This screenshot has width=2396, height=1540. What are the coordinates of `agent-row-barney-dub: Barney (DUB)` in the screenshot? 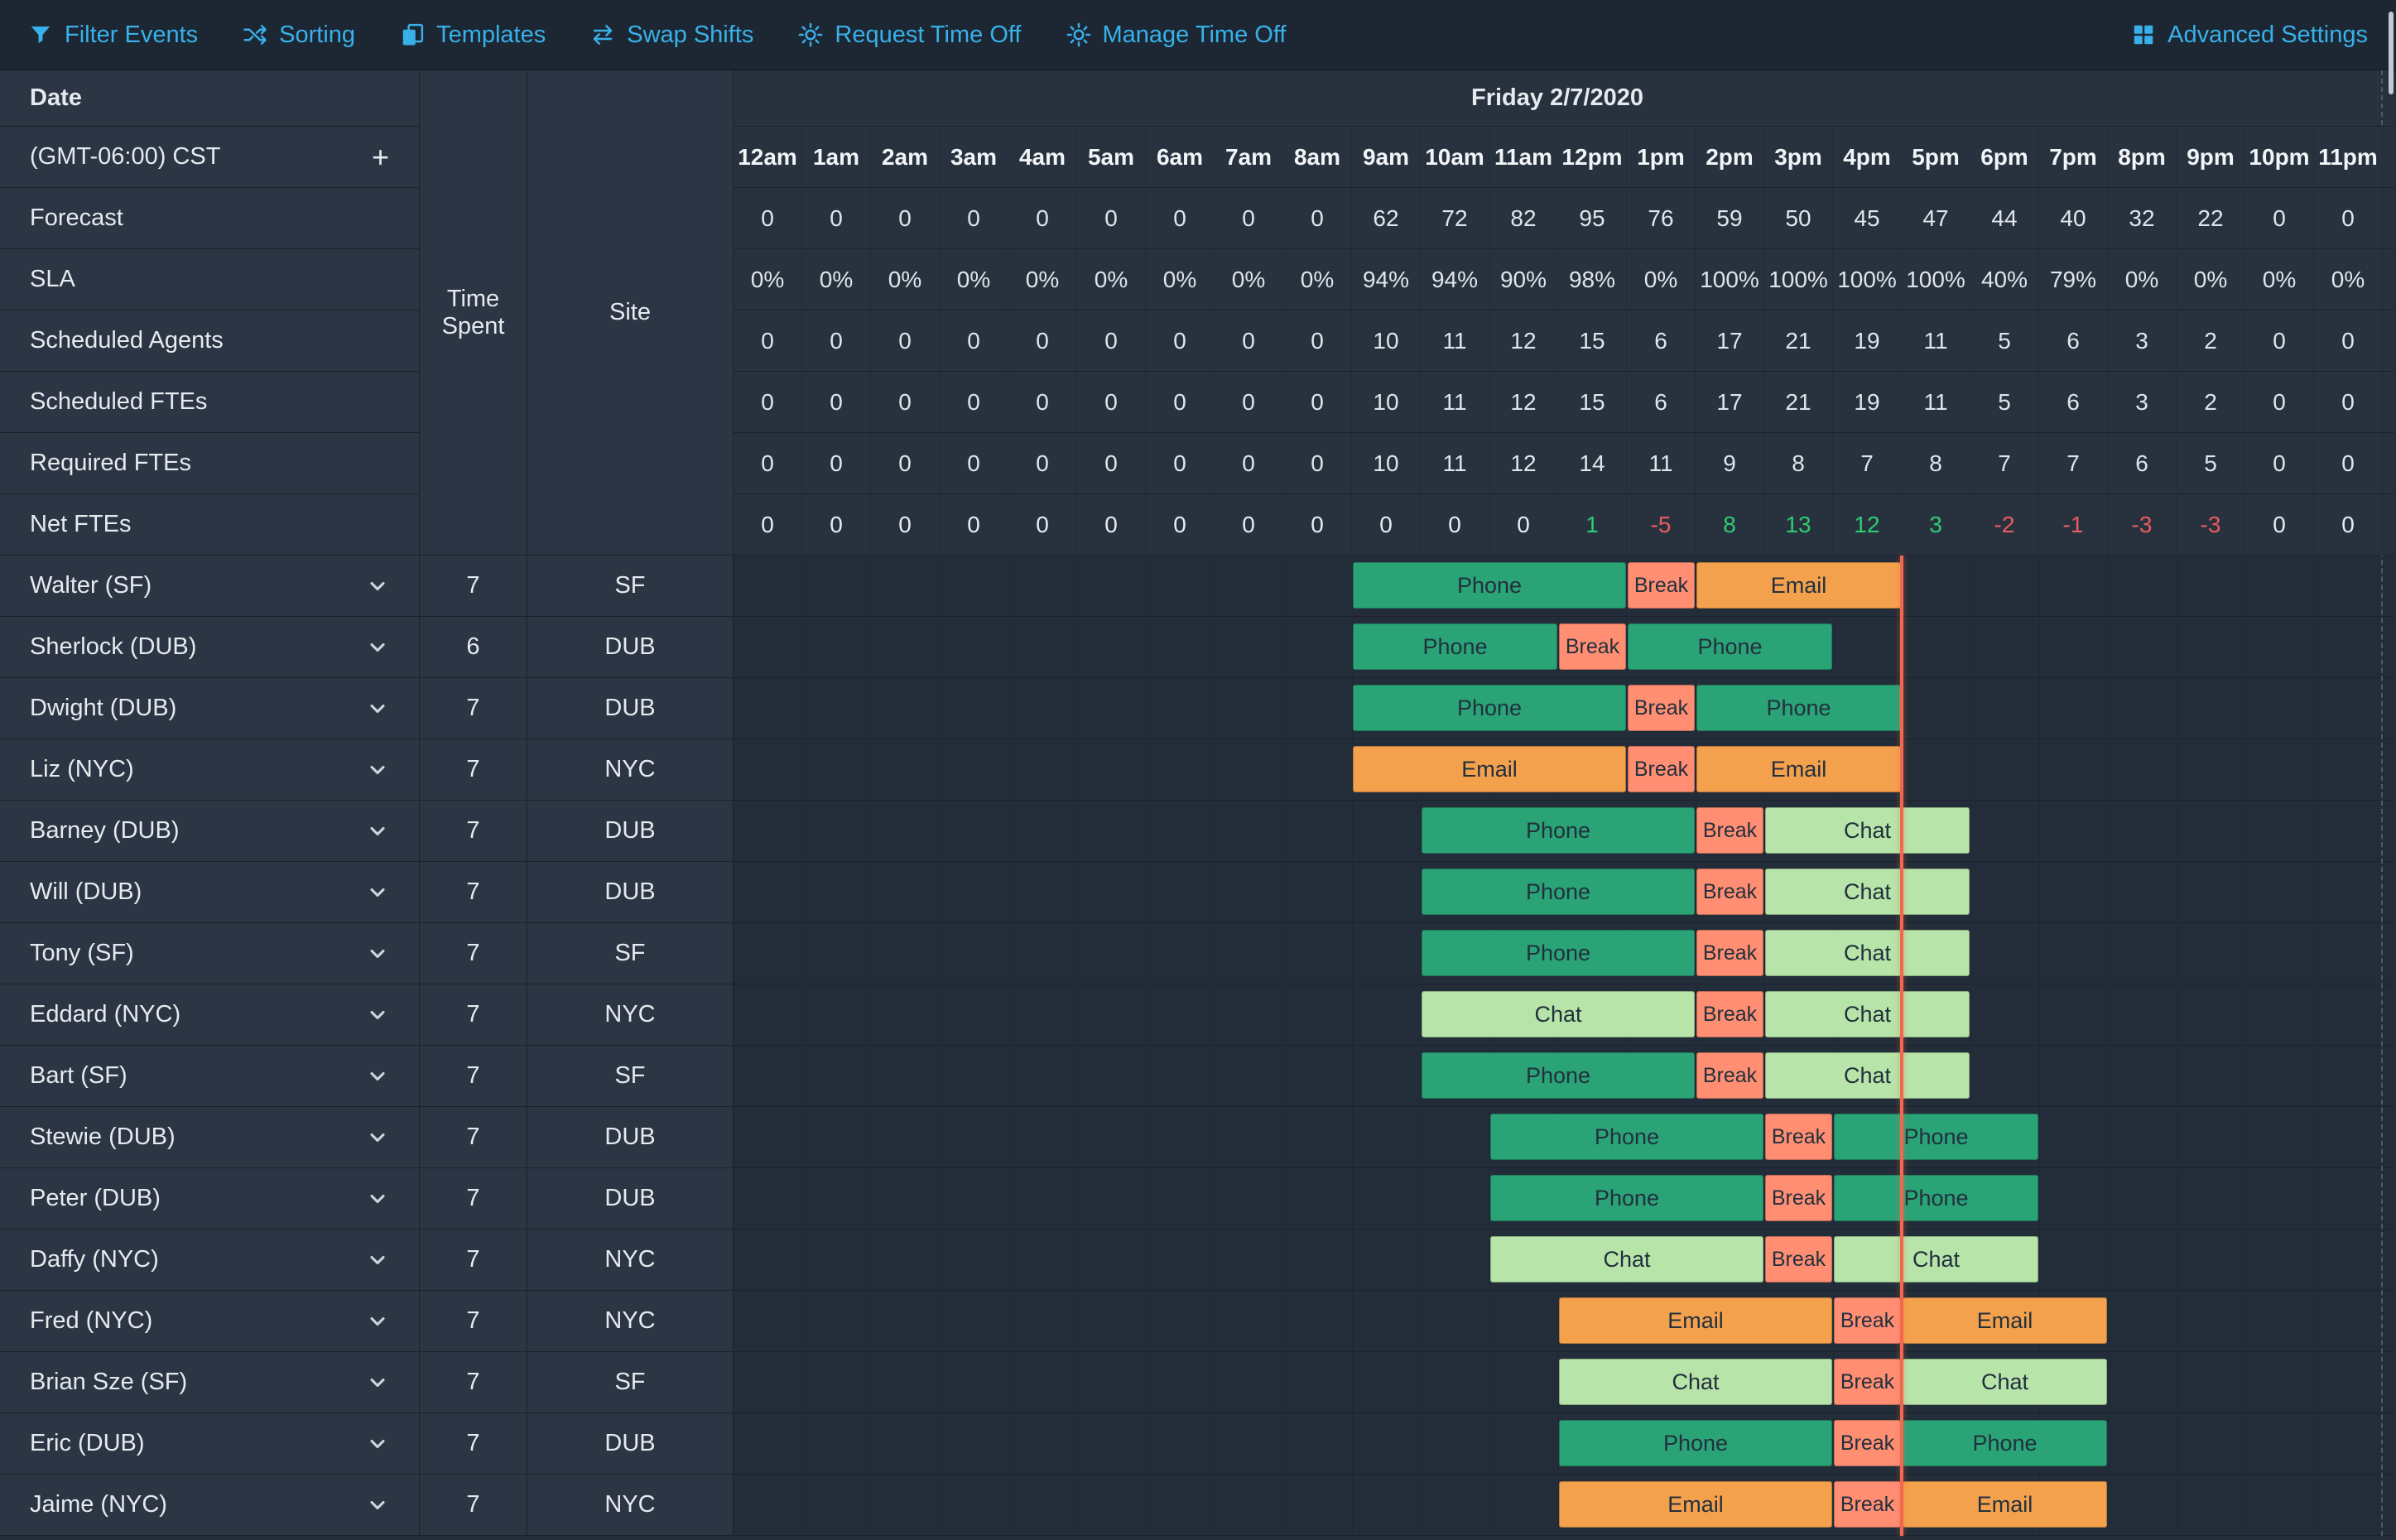 It's located at (210, 832).